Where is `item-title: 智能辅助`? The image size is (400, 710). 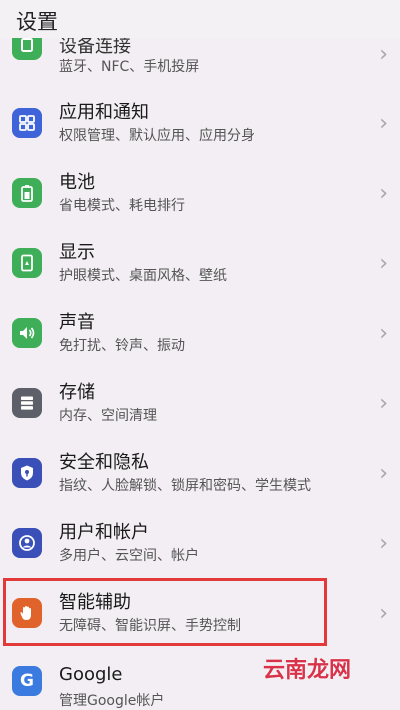
item-title: 智能辅助 is located at coordinates (95, 602).